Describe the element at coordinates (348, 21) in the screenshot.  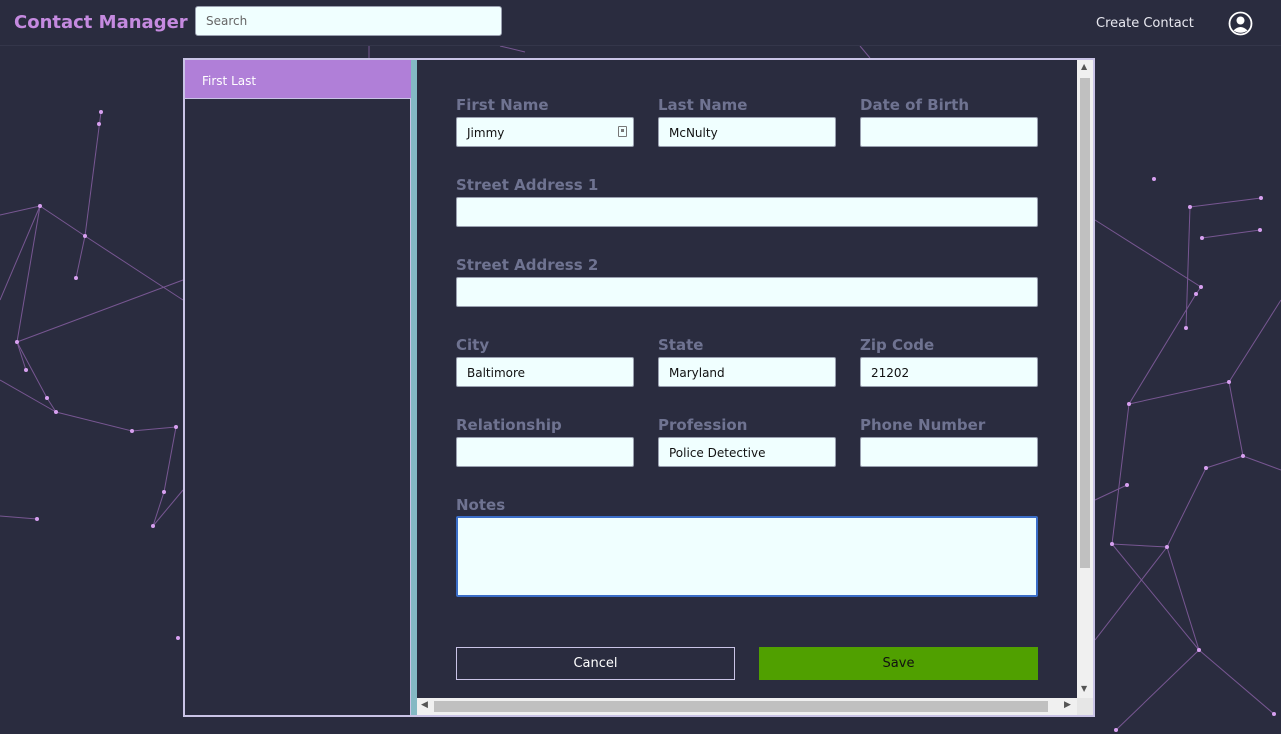
I see `search-input` at that location.